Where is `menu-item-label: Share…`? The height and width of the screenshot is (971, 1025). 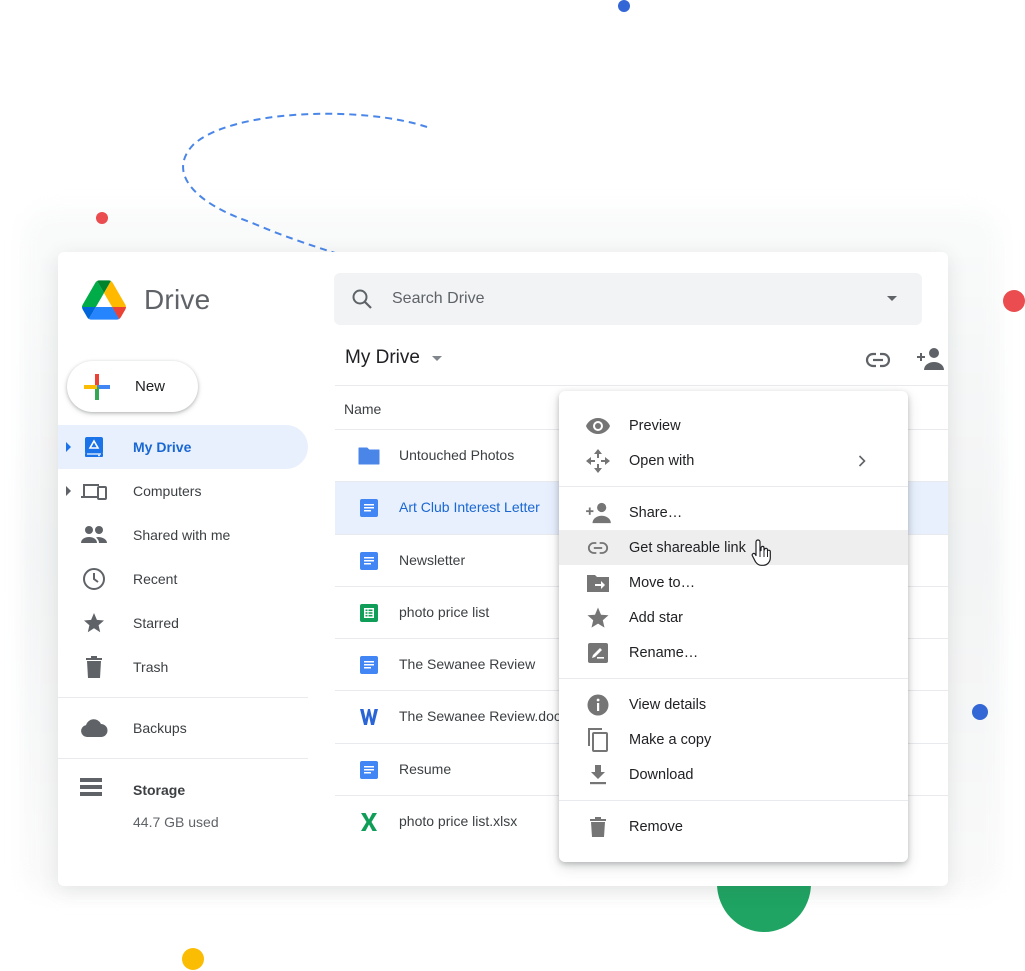 menu-item-label: Share… is located at coordinates (656, 512).